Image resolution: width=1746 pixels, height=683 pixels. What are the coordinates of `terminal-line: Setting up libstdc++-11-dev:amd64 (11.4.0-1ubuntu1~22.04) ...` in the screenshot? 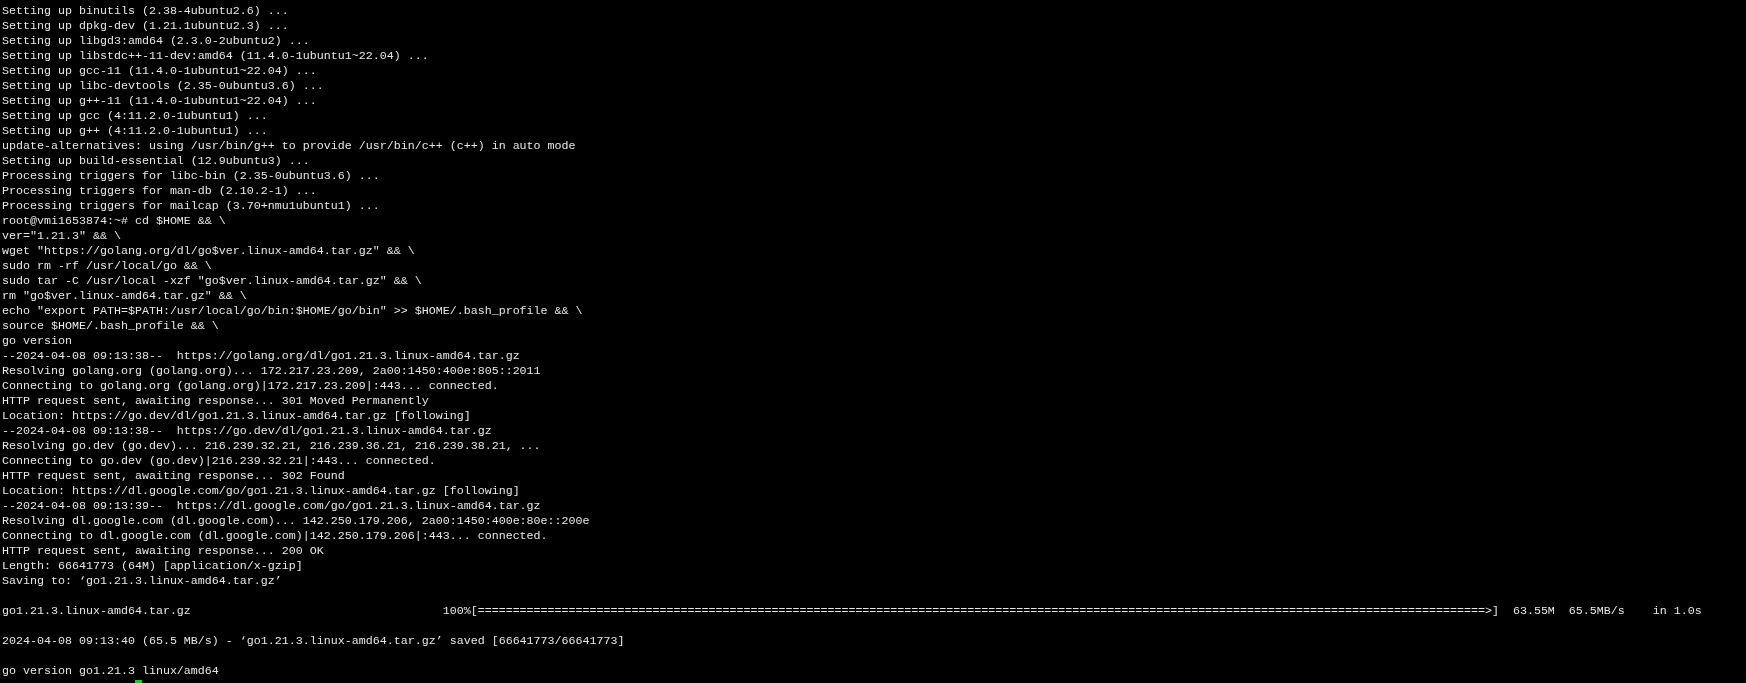 It's located at (215, 56).